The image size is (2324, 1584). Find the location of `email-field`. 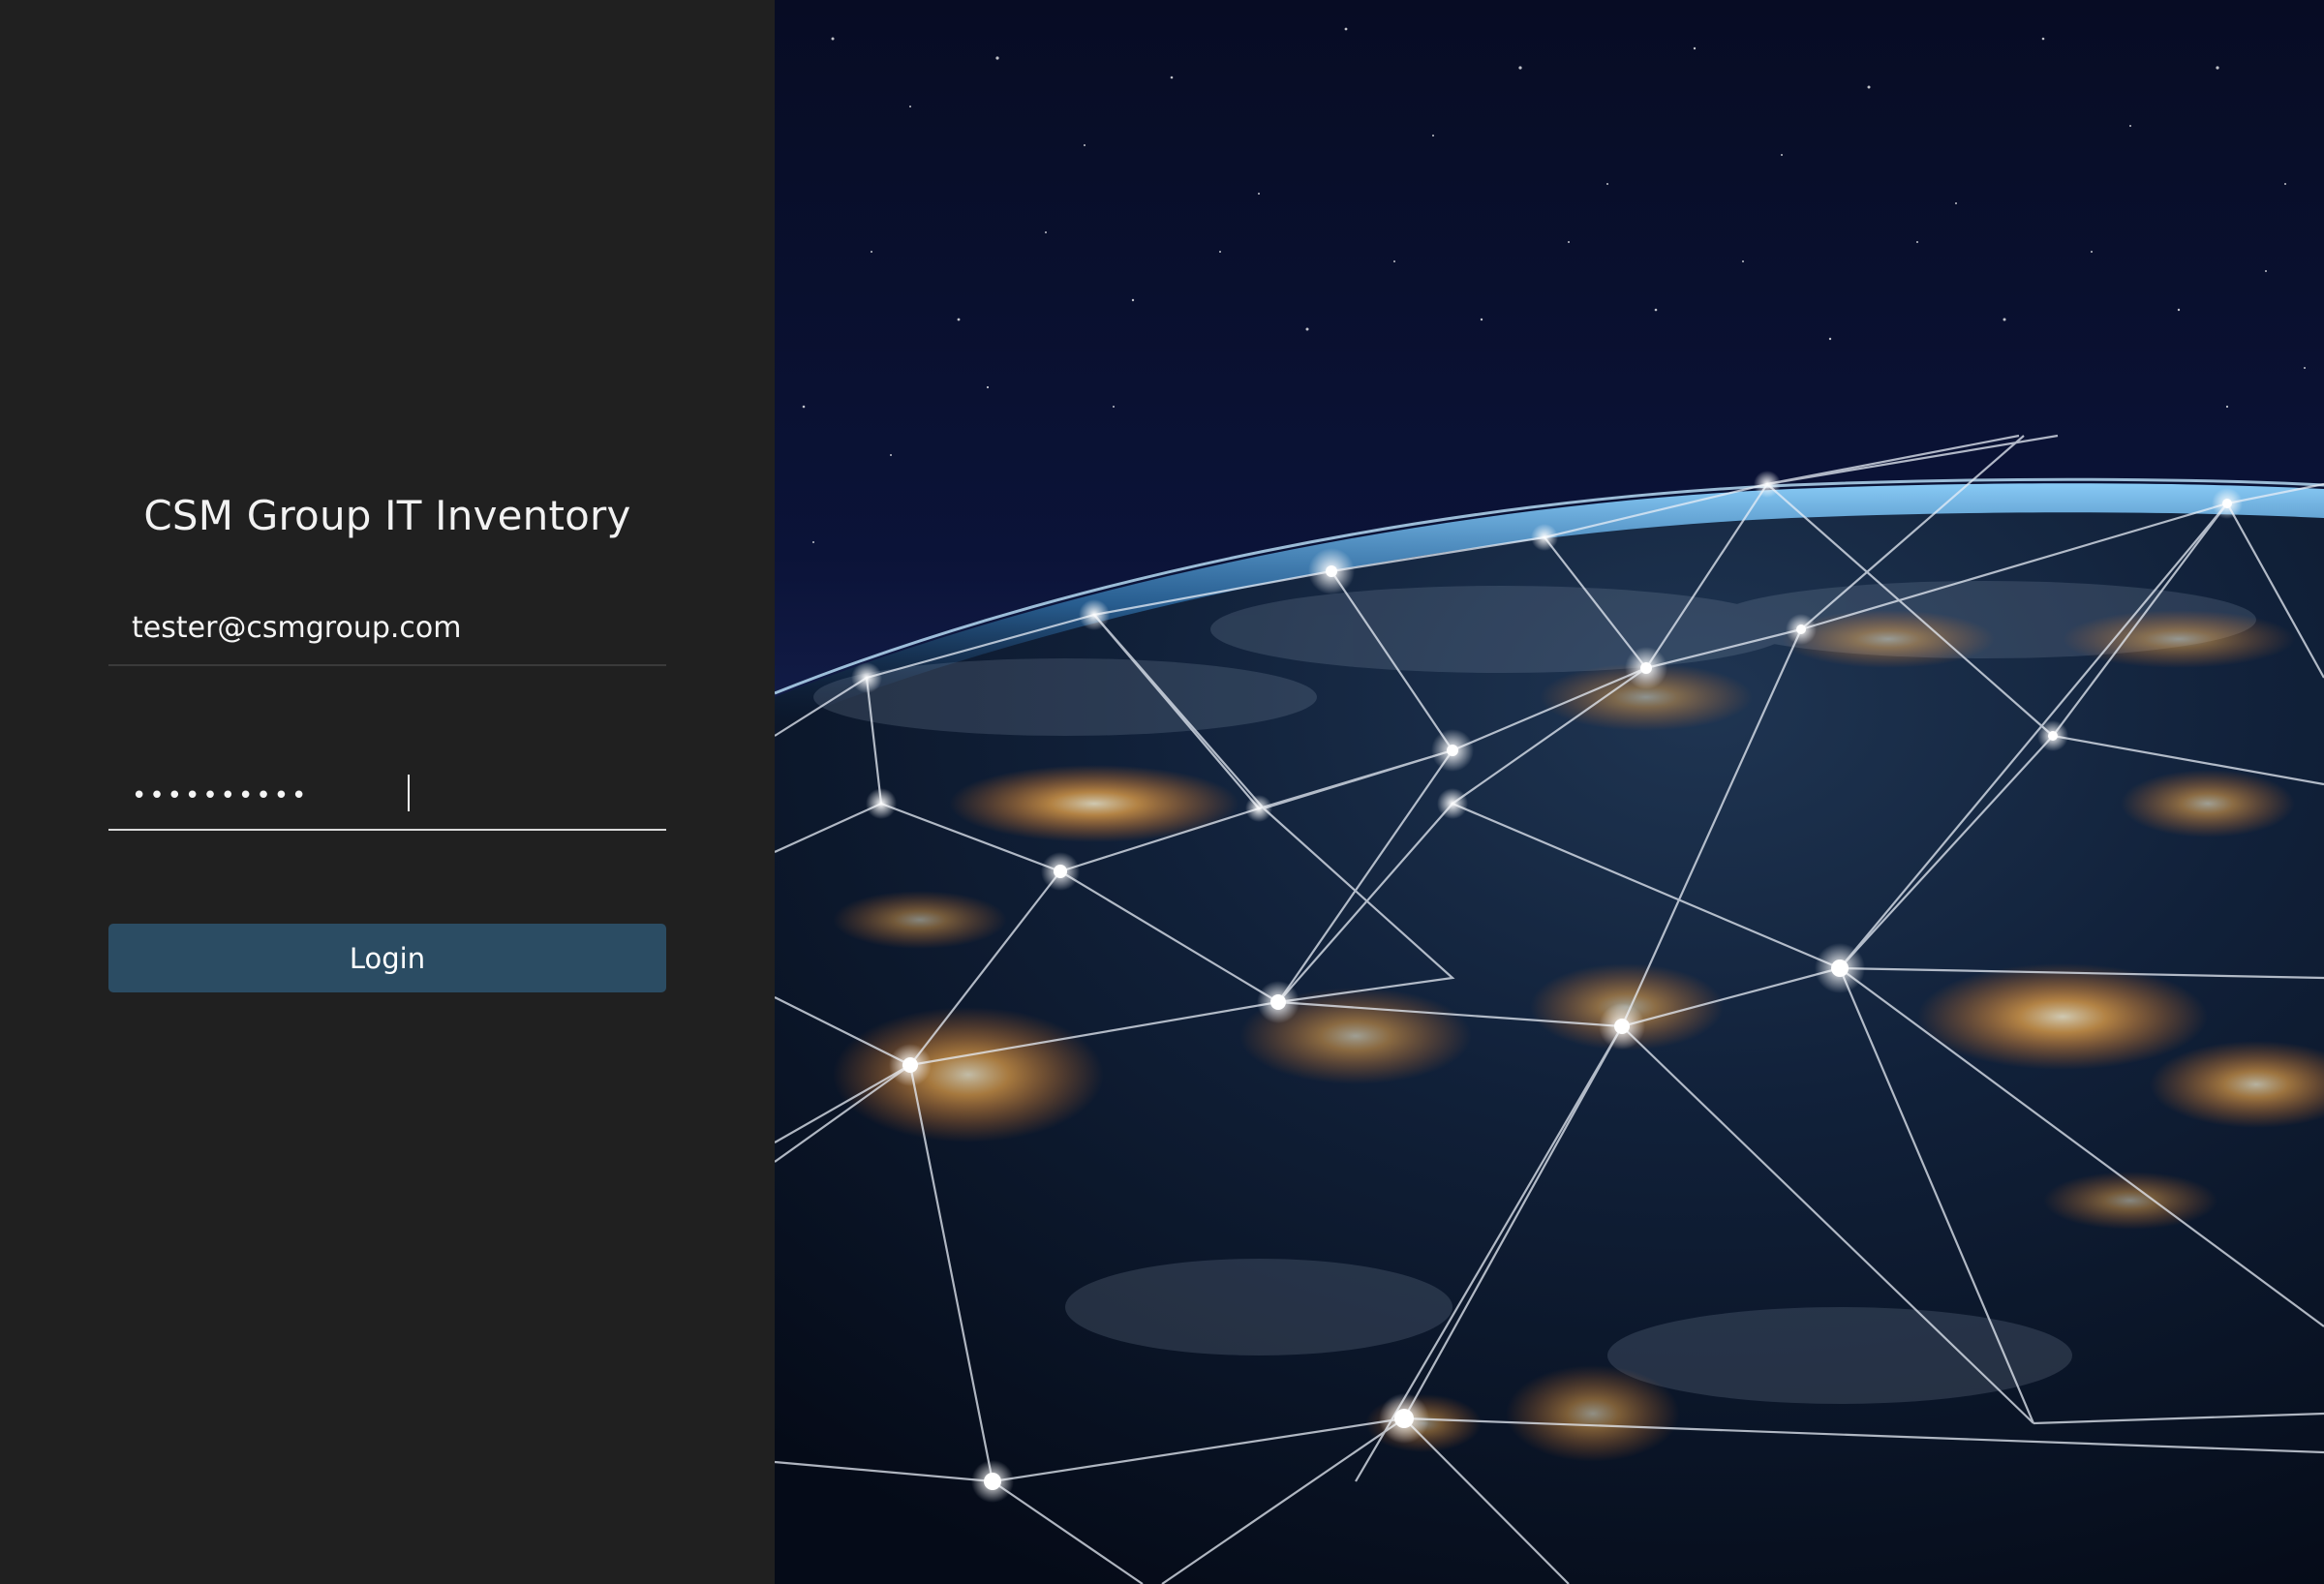

email-field is located at coordinates (387, 632).